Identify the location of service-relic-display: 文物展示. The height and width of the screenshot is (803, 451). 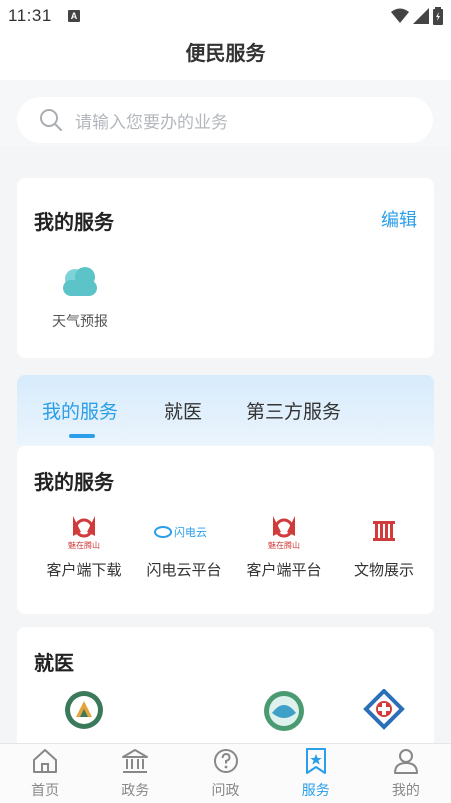
(384, 546).